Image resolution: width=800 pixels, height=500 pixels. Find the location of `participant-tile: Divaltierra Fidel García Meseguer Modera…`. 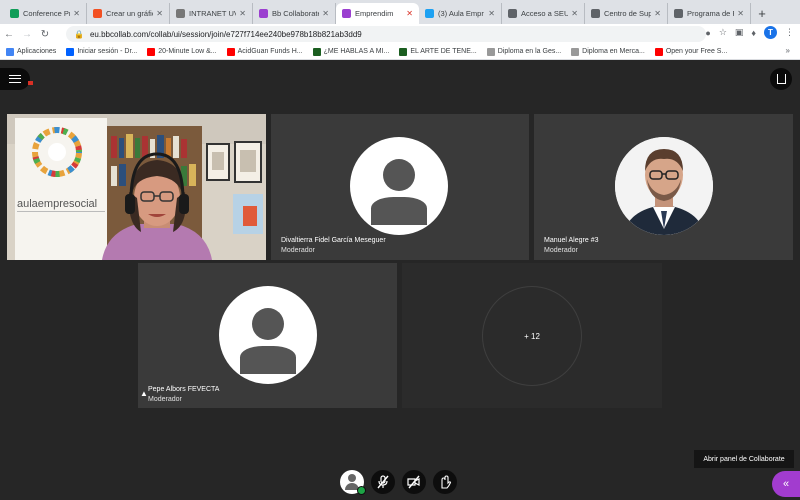

participant-tile: Divaltierra Fidel García Meseguer Modera… is located at coordinates (400, 187).